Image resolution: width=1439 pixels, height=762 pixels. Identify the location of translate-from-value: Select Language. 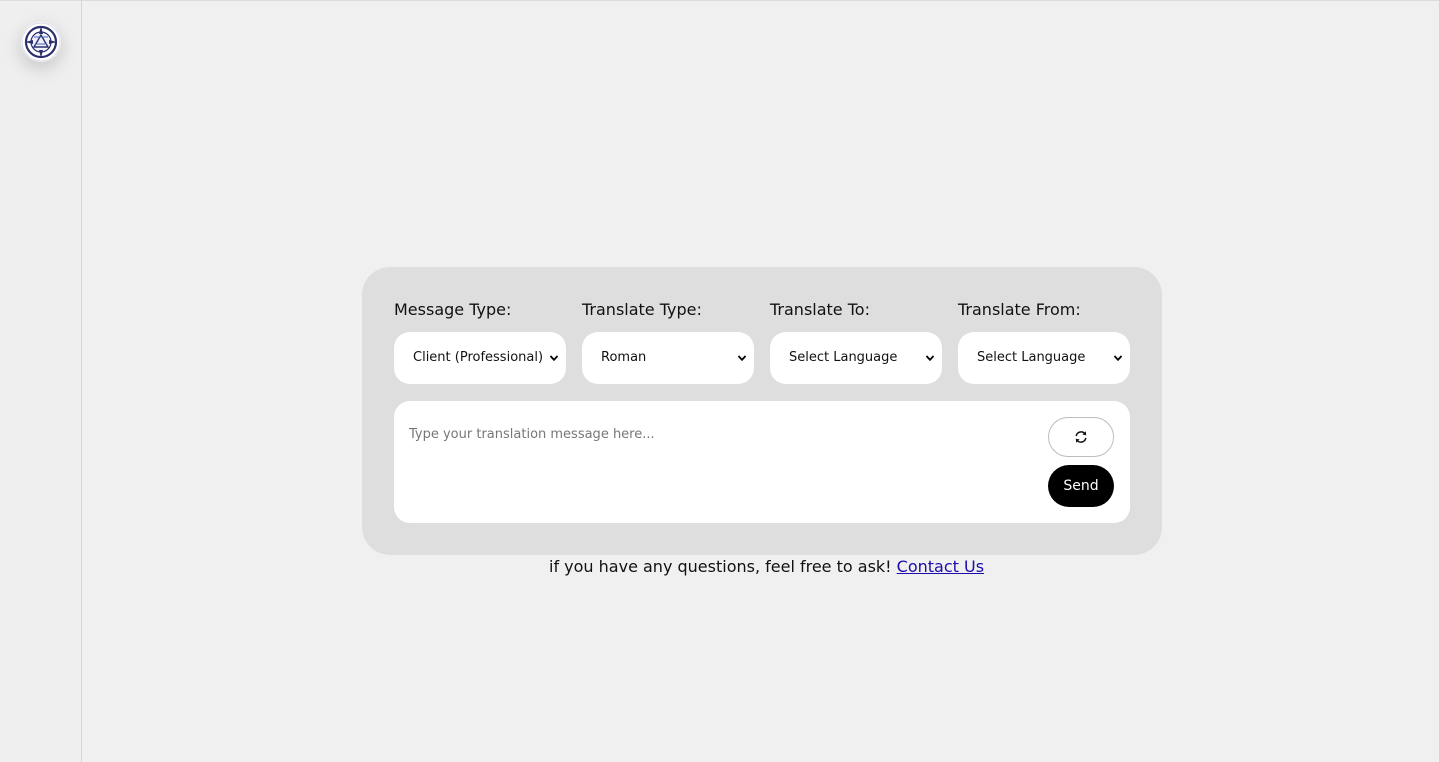
(1031, 357).